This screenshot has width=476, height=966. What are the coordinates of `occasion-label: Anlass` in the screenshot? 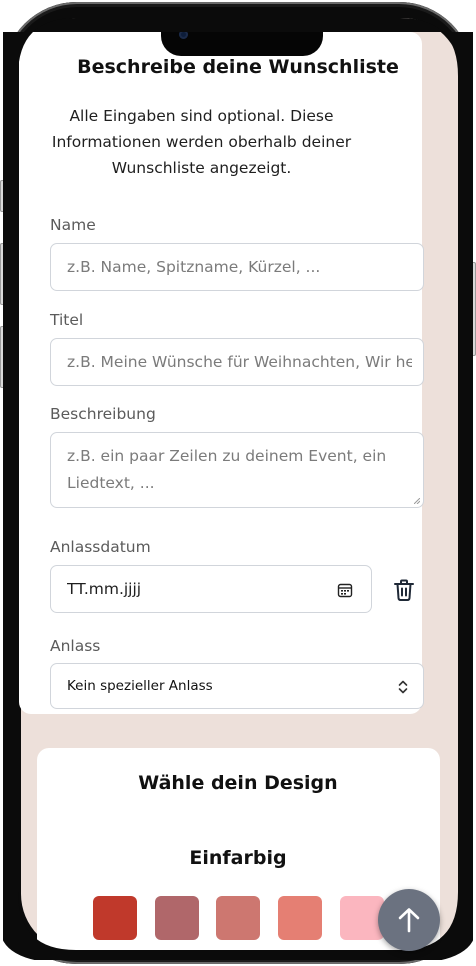 It's located at (75, 646).